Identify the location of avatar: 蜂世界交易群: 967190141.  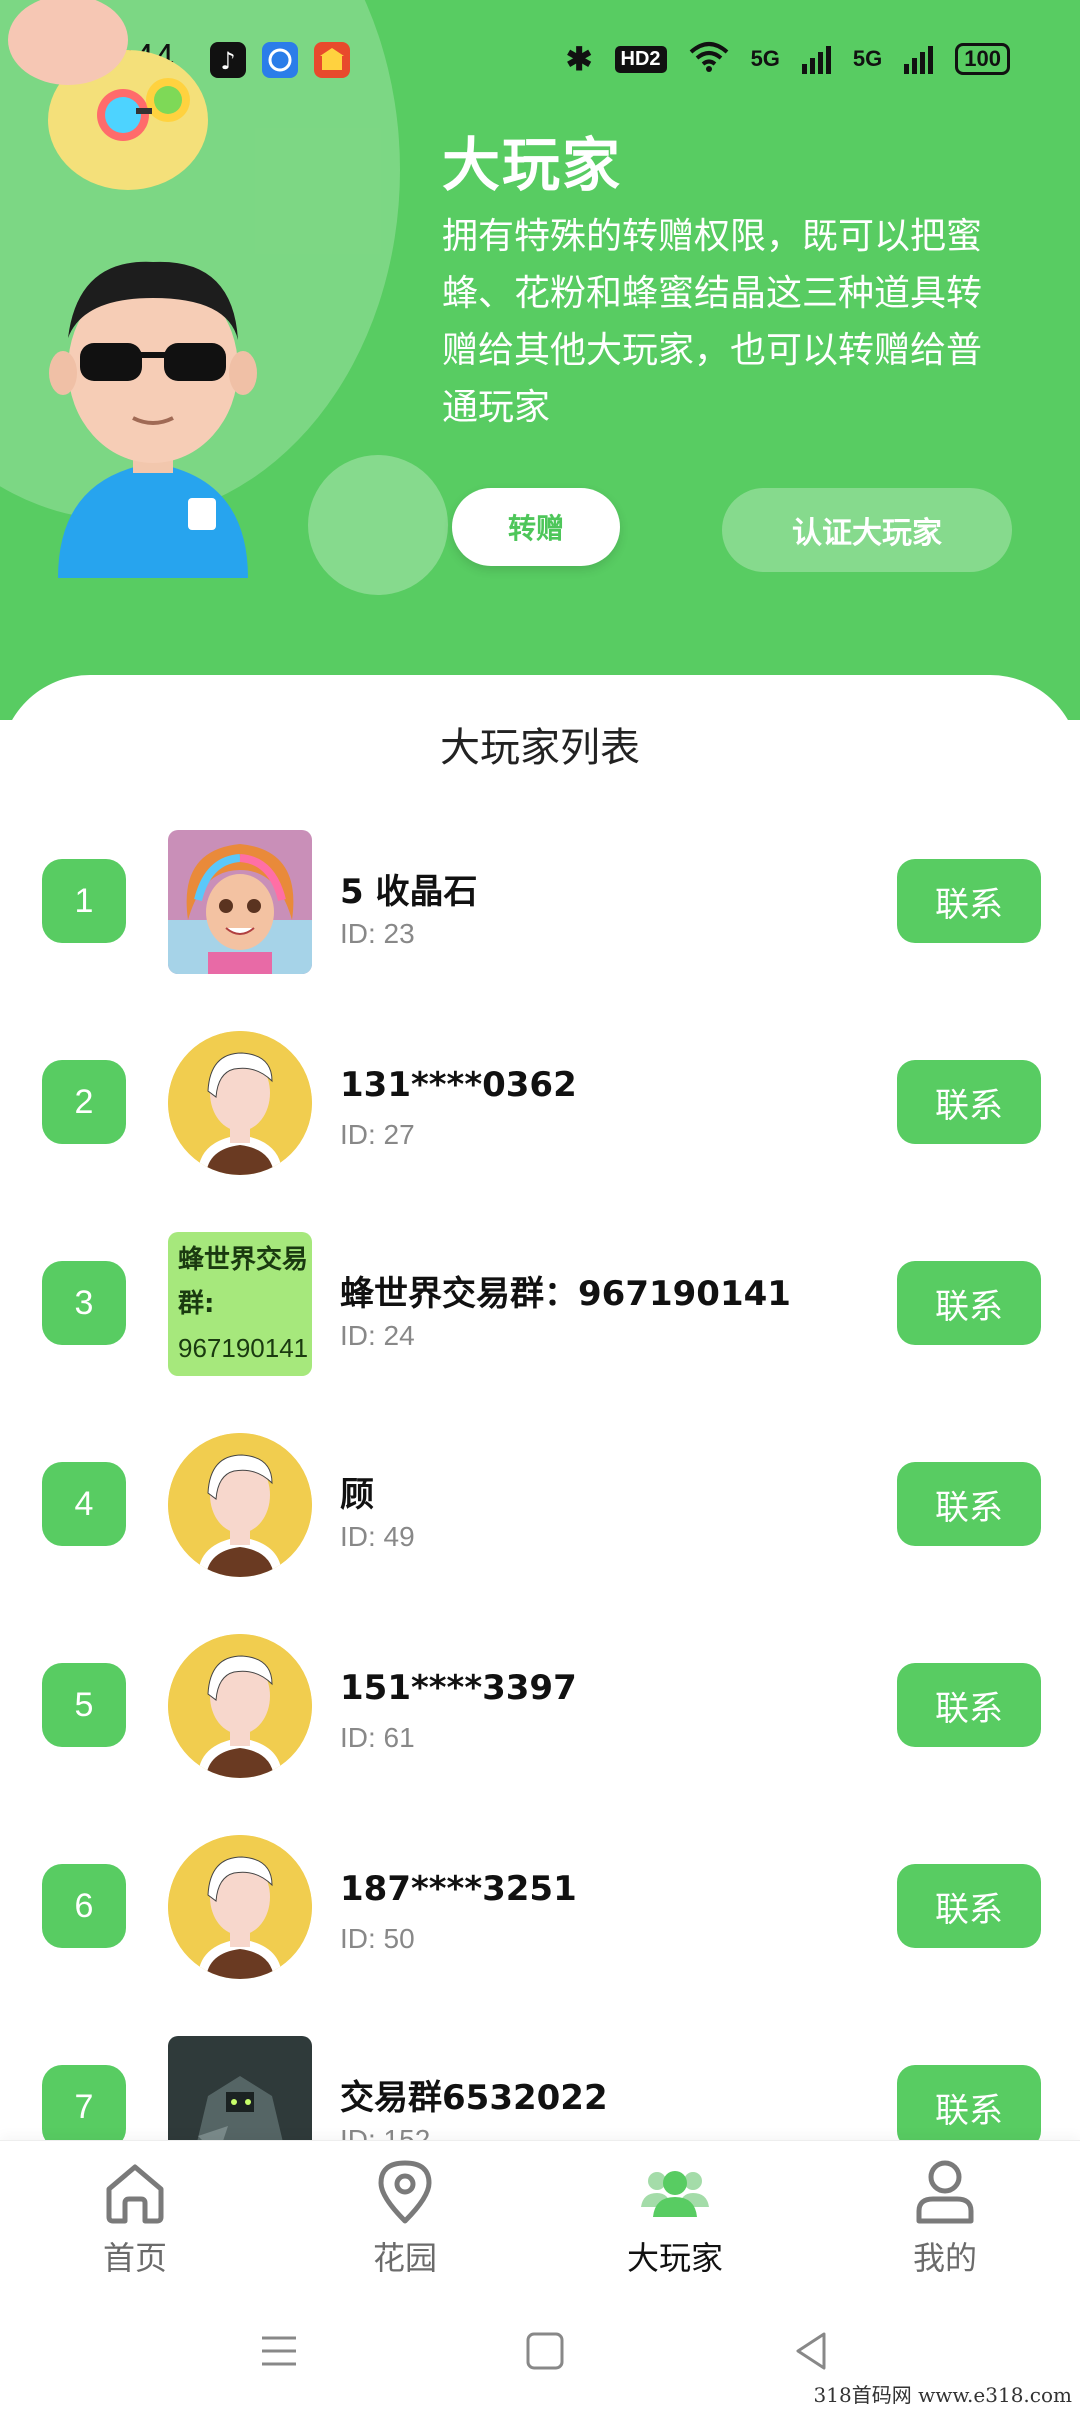
(240, 1304).